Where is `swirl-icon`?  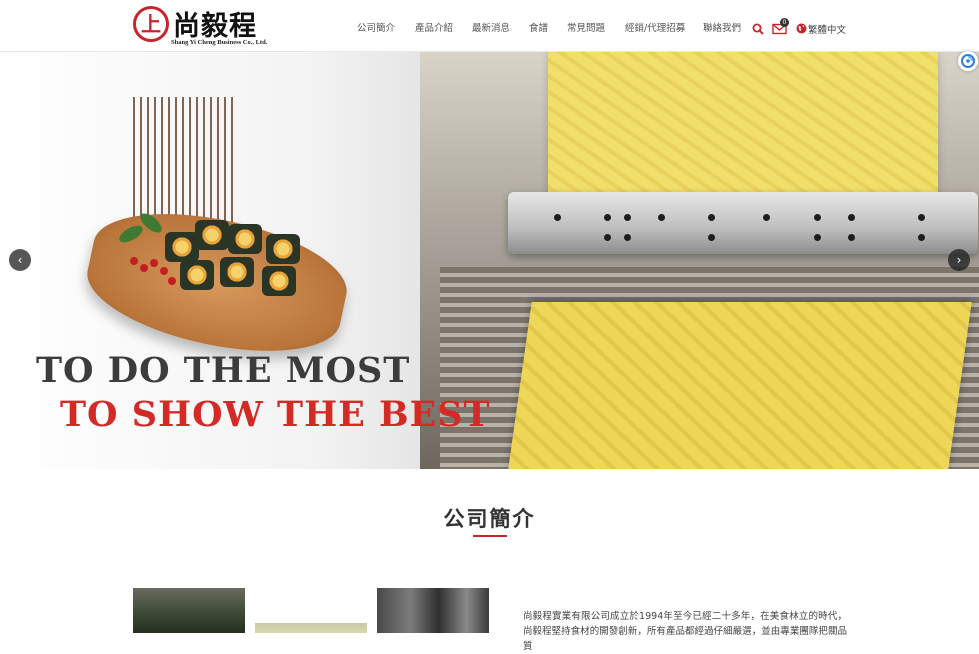 swirl-icon is located at coordinates (968, 61).